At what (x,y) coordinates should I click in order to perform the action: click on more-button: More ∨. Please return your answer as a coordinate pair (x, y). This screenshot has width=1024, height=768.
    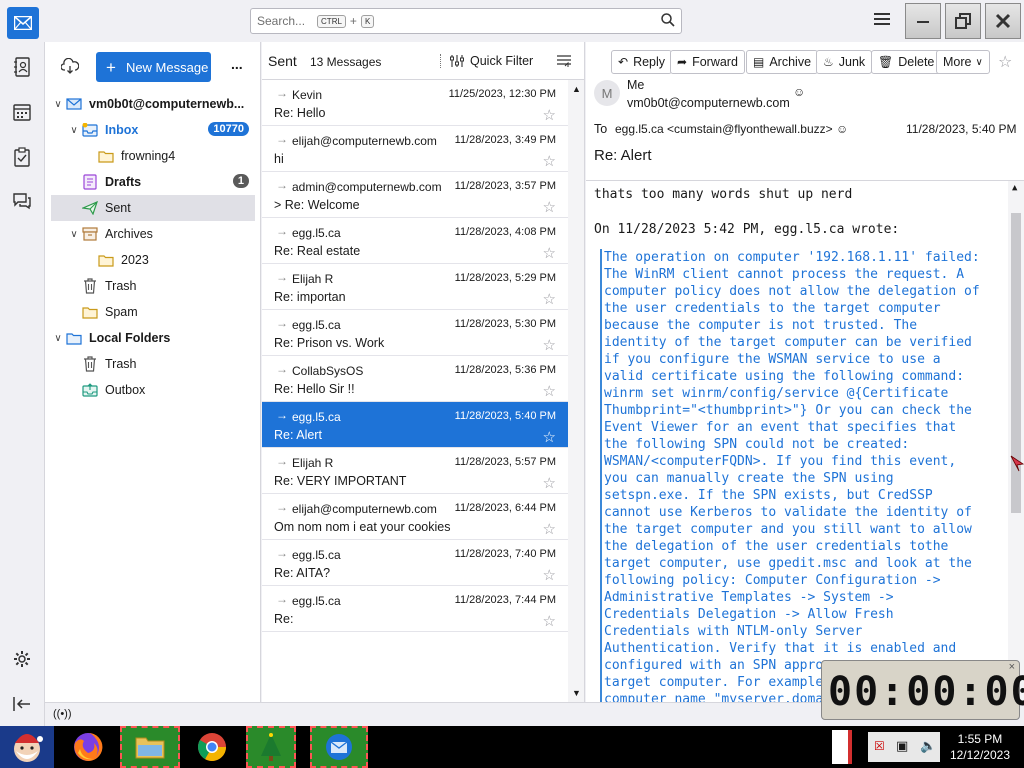
    Looking at the image, I should click on (963, 62).